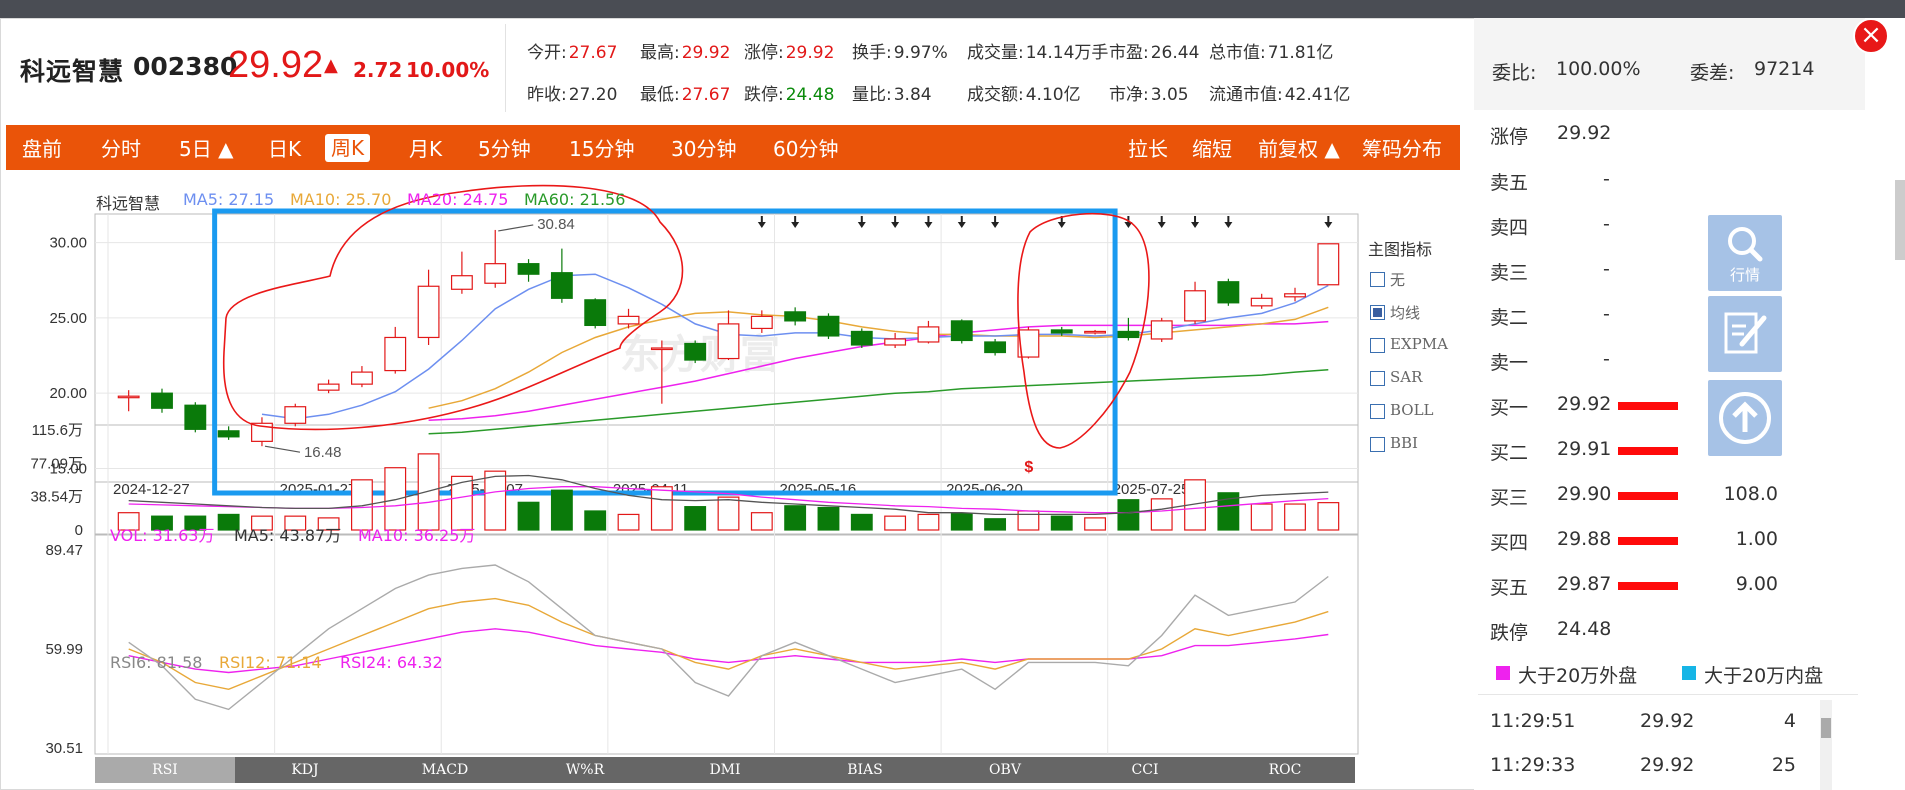 Image resolution: width=1905 pixels, height=790 pixels. Describe the element at coordinates (1067, 53) in the screenshot. I see `quote-value: 14.14万手` at that location.